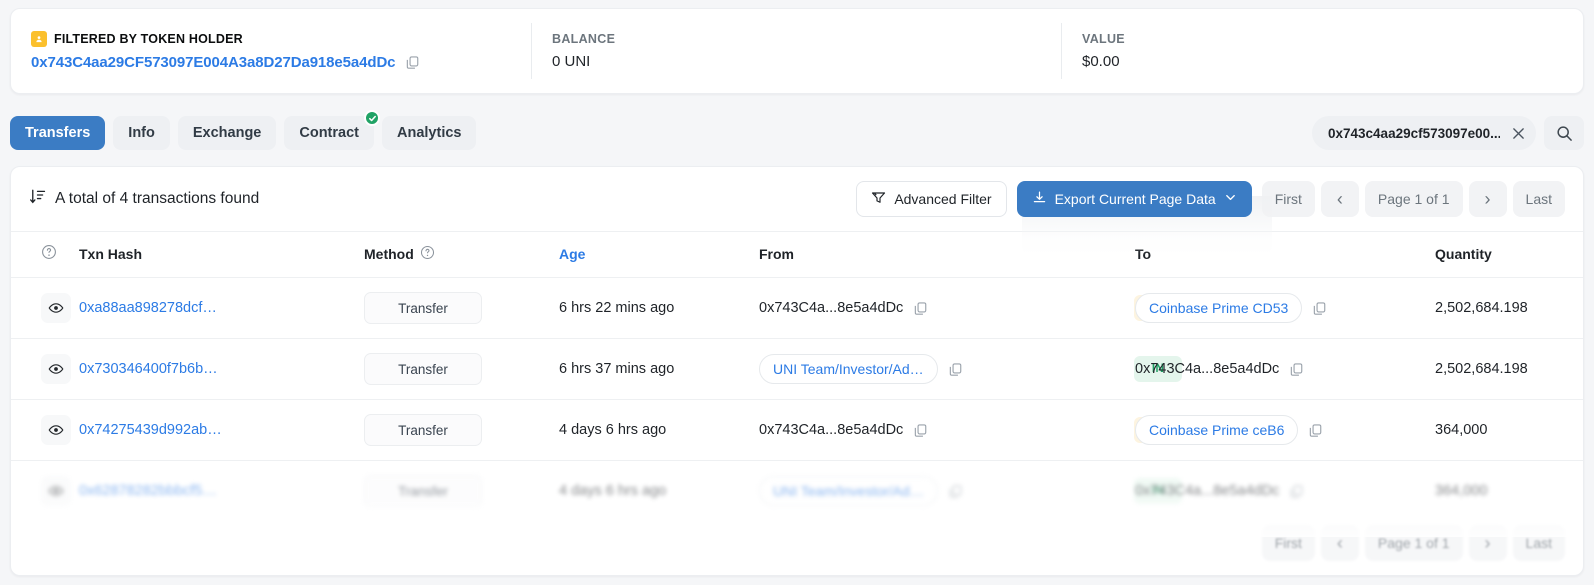  What do you see at coordinates (1134, 199) in the screenshot?
I see `export-current-page-data-button: Export Current Page Data` at bounding box center [1134, 199].